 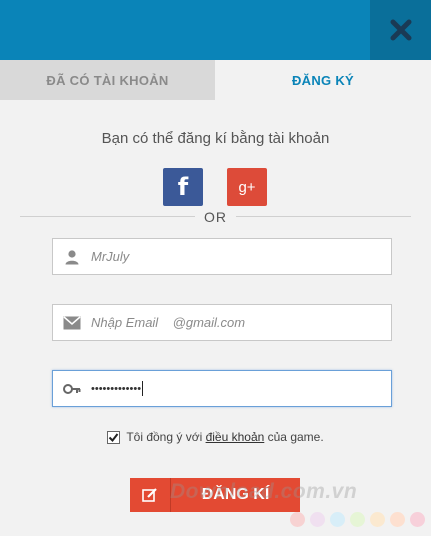 I want to click on google-plus-icon: g+, so click(x=247, y=187).